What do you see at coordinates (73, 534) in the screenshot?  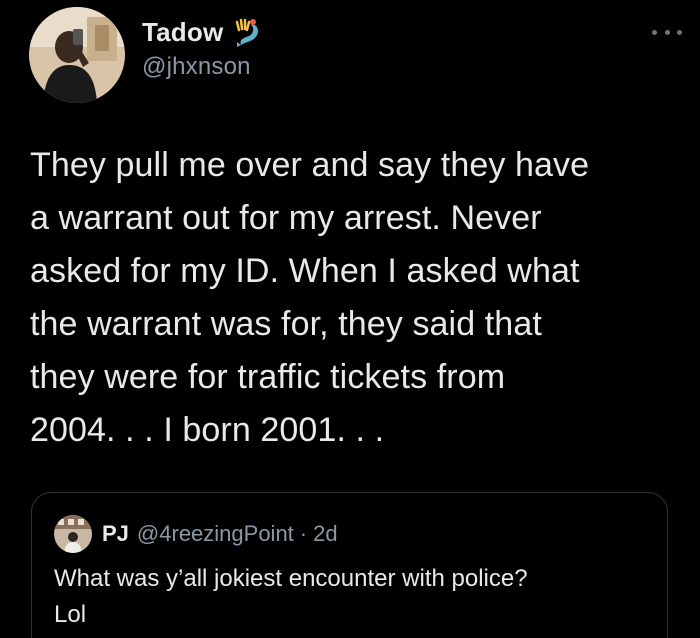 I see `quoted-author-avatar` at bounding box center [73, 534].